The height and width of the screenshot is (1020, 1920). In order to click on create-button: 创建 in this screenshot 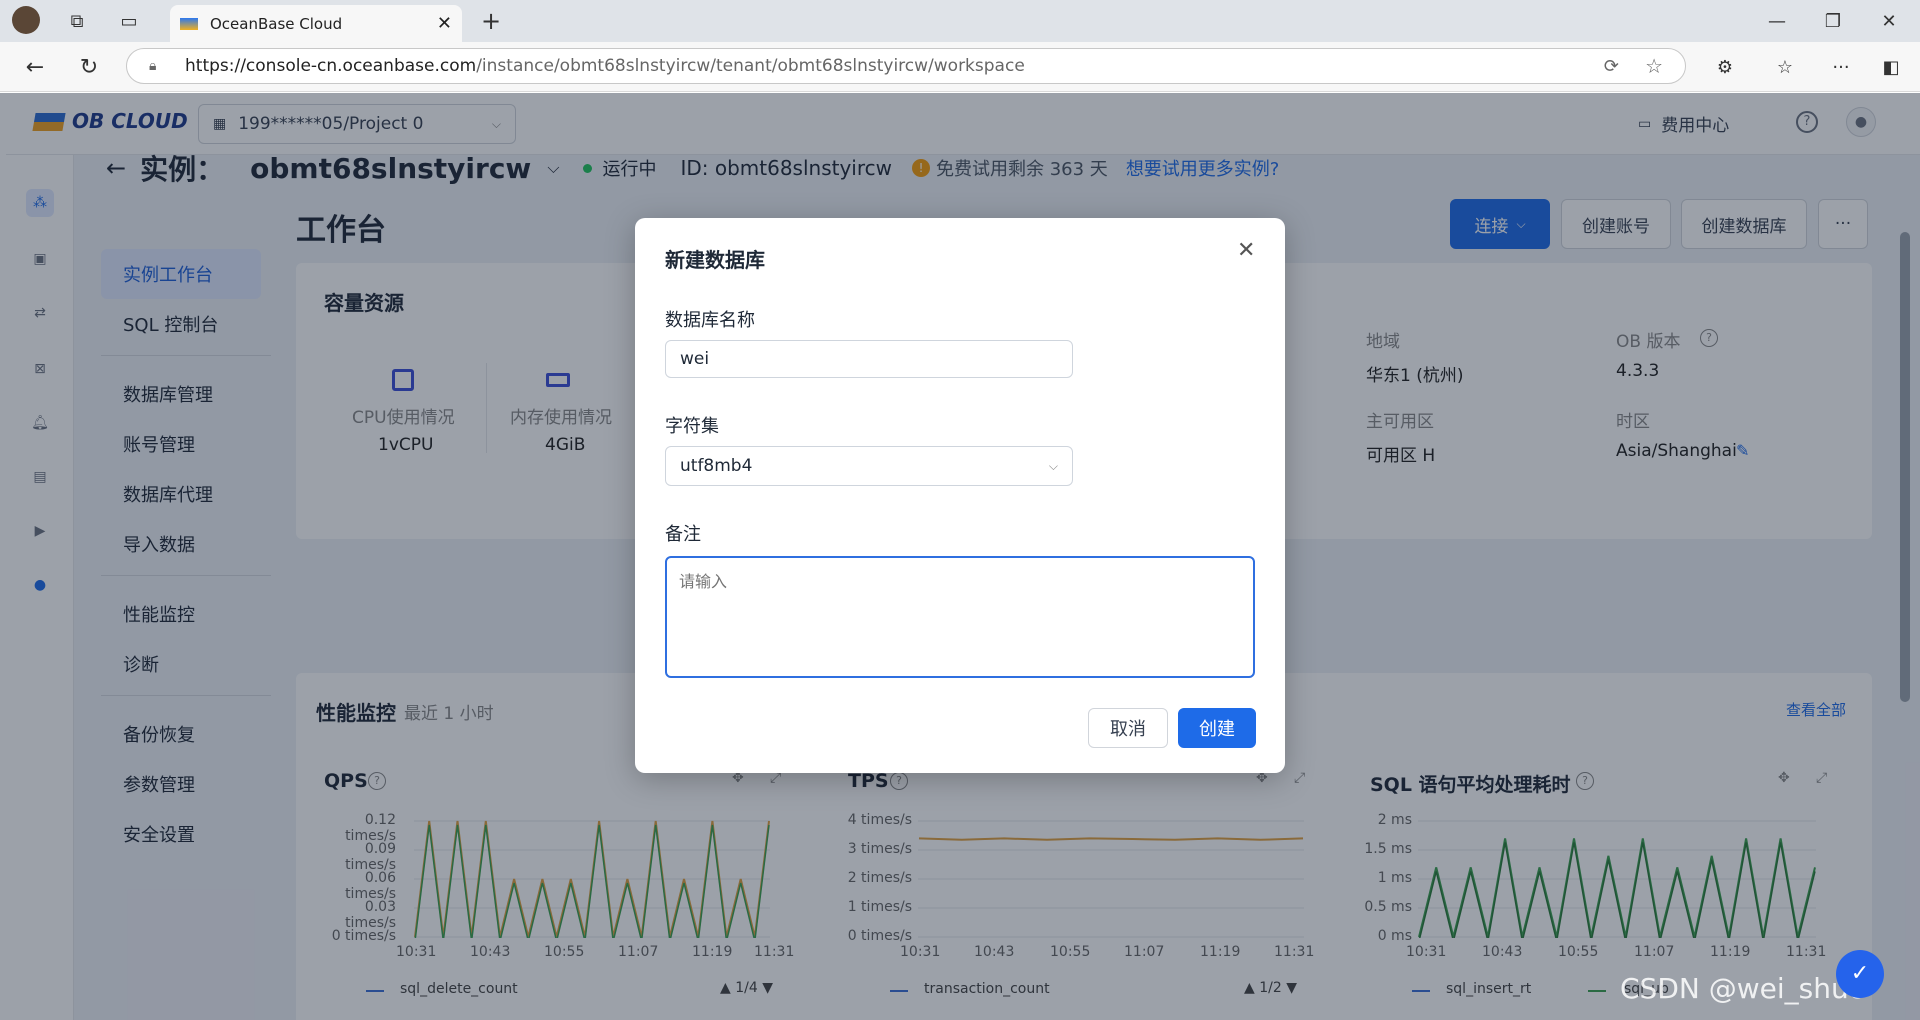, I will do `click(1217, 728)`.